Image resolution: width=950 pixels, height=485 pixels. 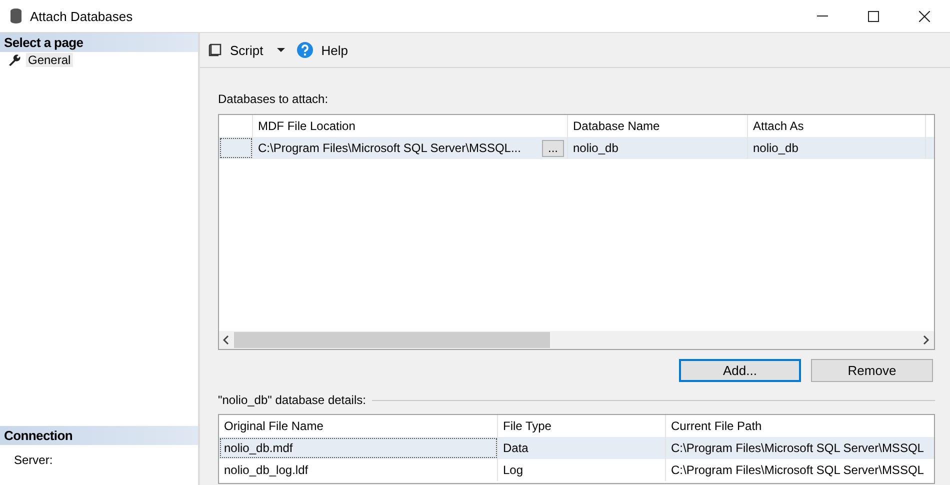 I want to click on wrench-icon, so click(x=14, y=60).